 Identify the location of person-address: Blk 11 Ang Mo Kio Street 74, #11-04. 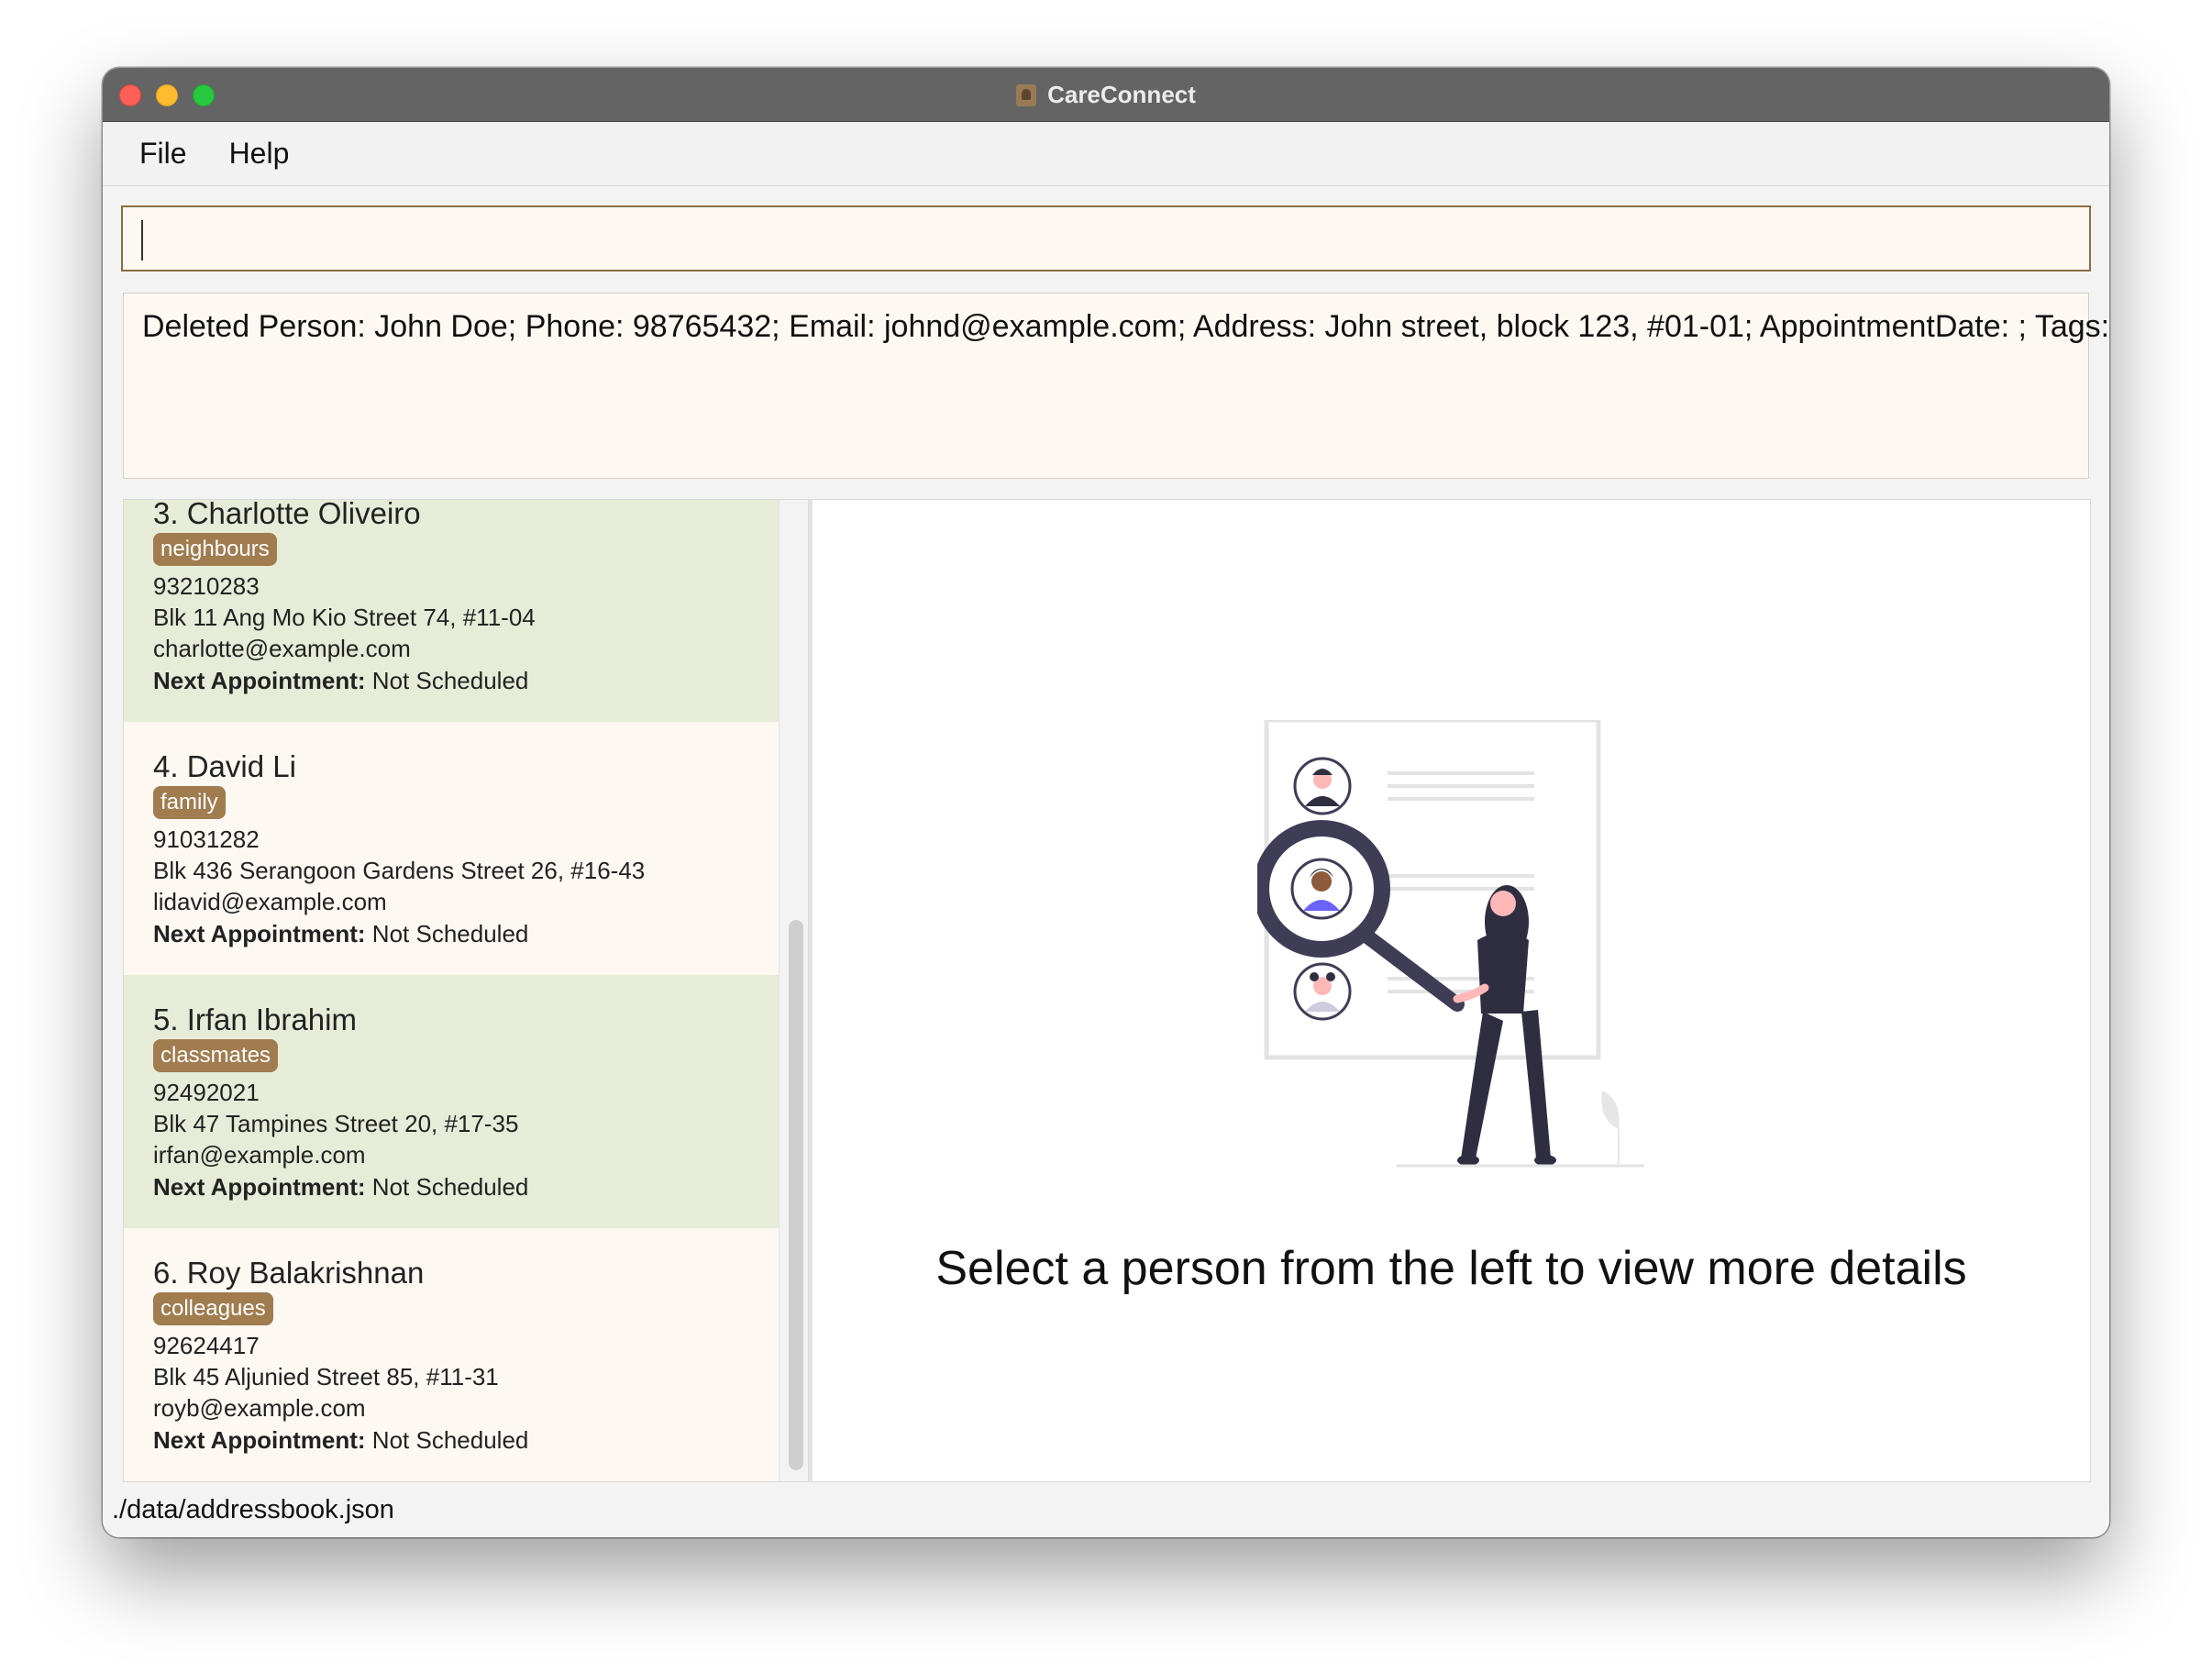
(345, 617).